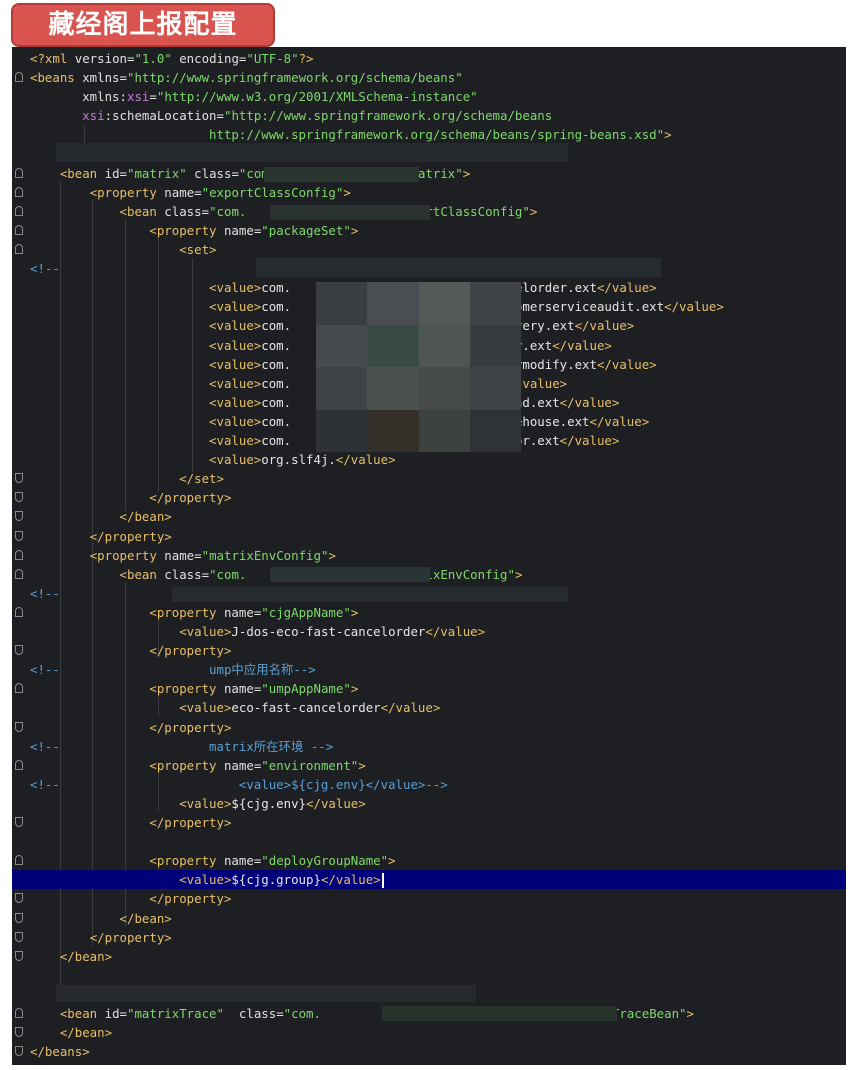 Image resolution: width=860 pixels, height=1070 pixels. I want to click on code-line: <property name="environment">, so click(429, 765).